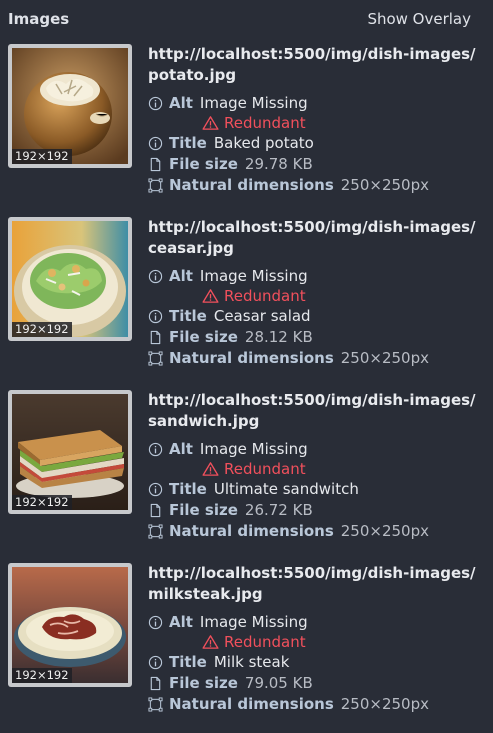  I want to click on title-row: Title Ceasar salad, so click(229, 316).